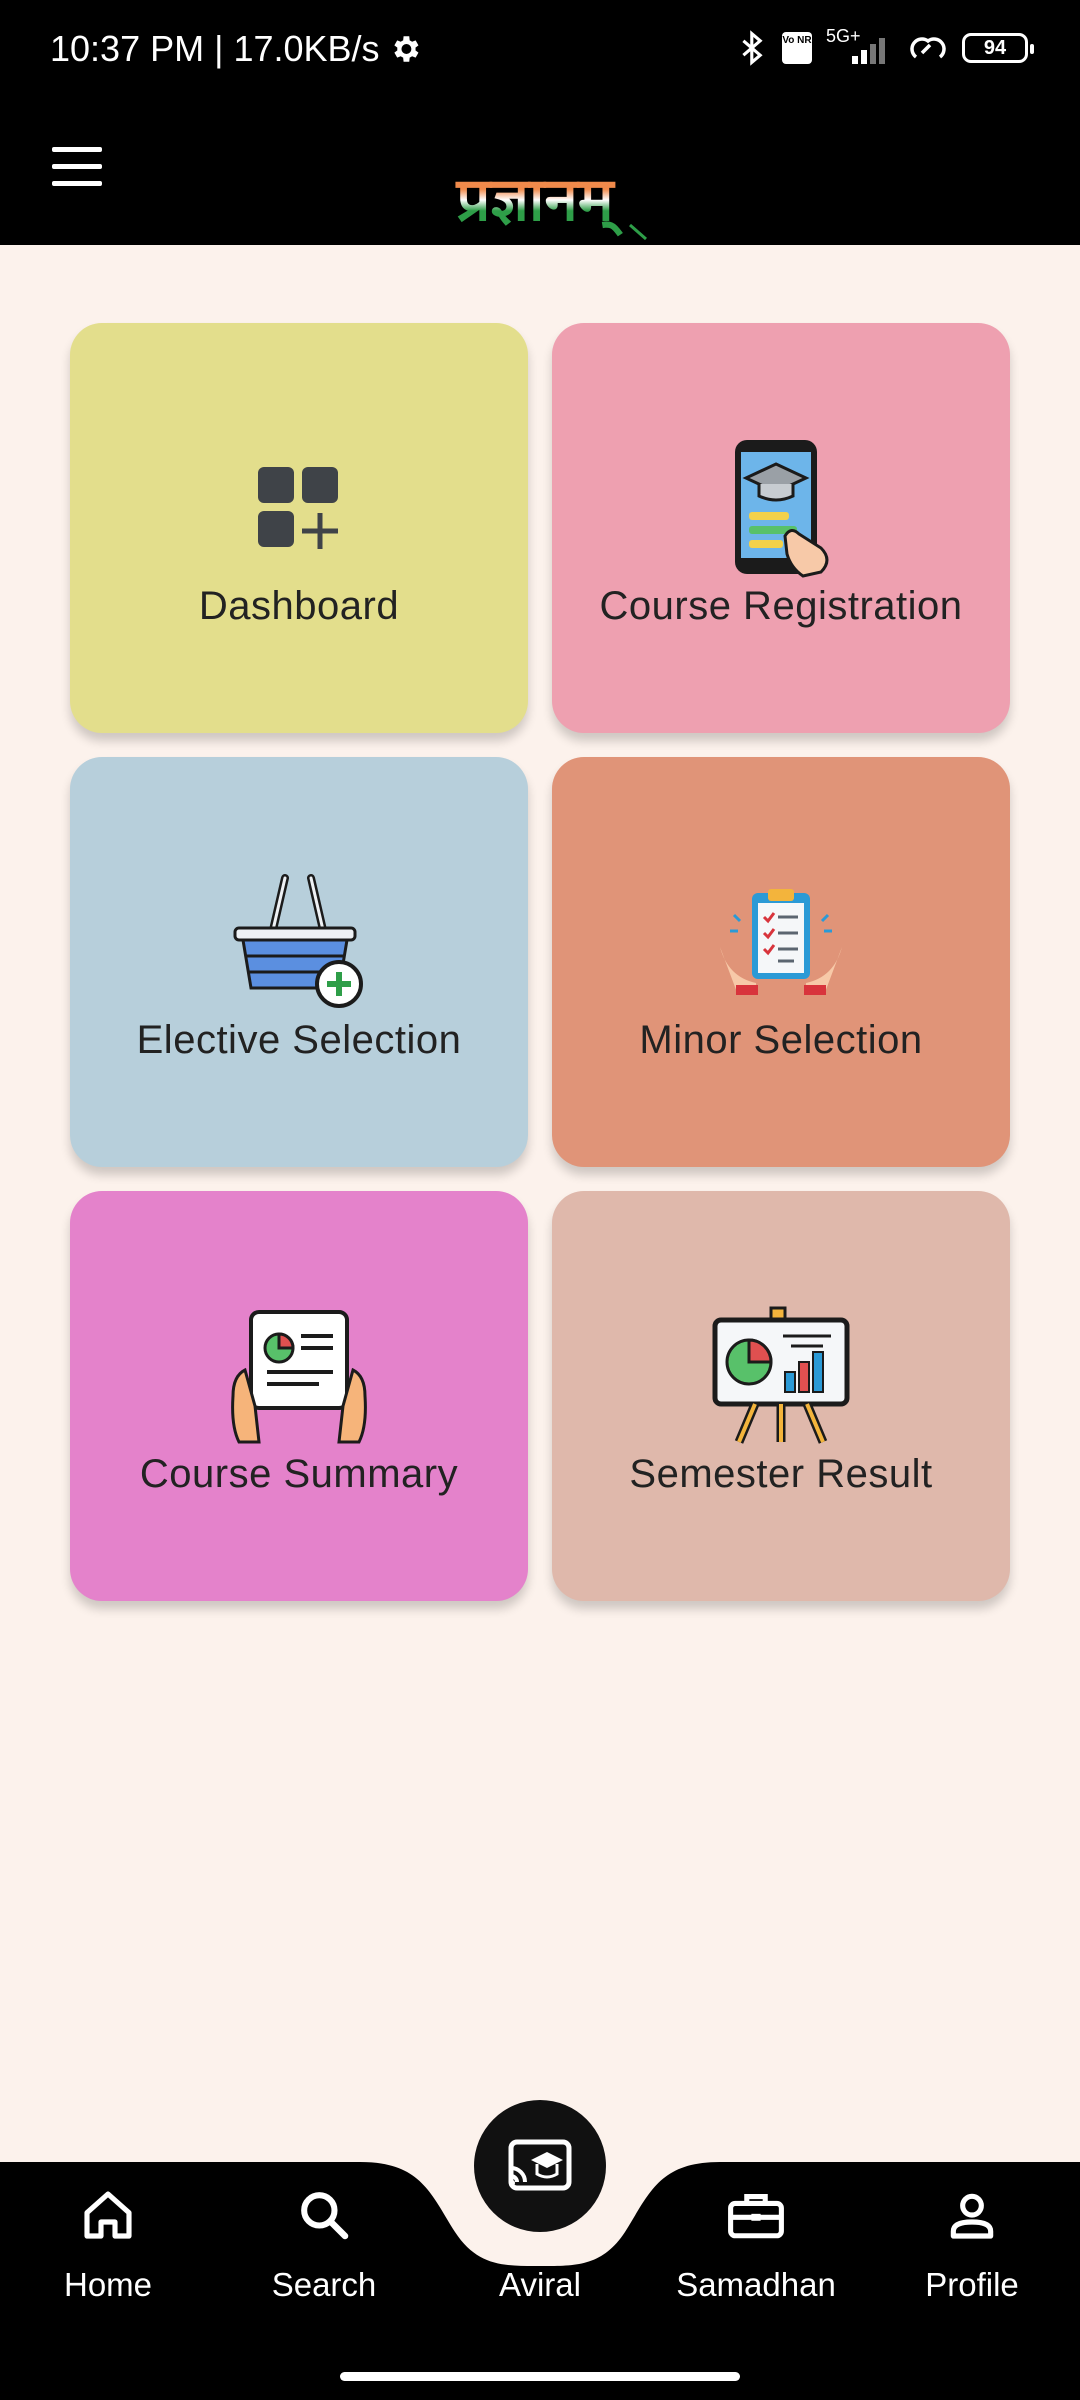  What do you see at coordinates (781, 1473) in the screenshot?
I see `tile-label: Semester Result` at bounding box center [781, 1473].